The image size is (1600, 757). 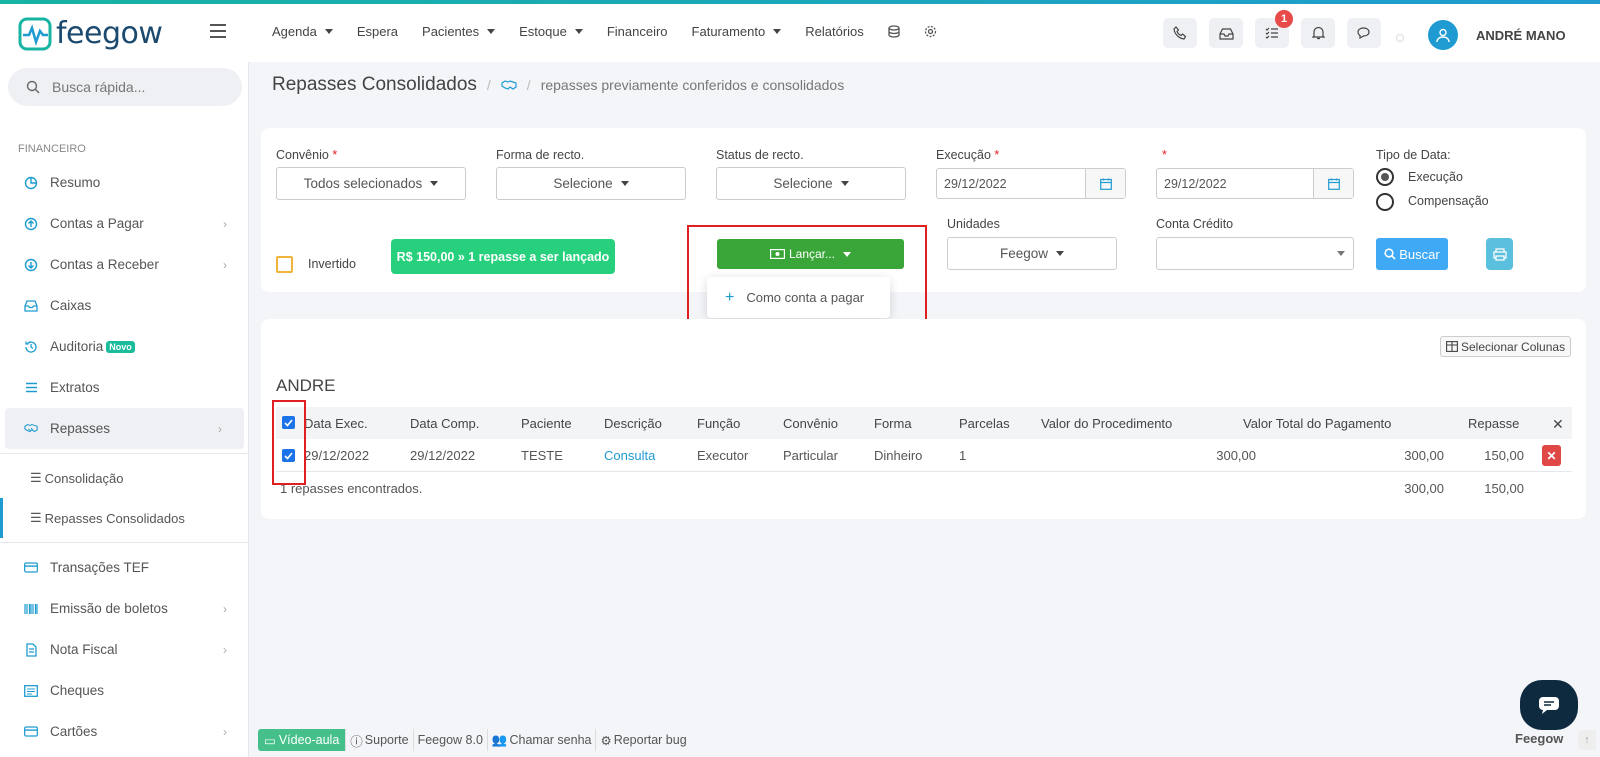 I want to click on required-mark: *, so click(x=997, y=155).